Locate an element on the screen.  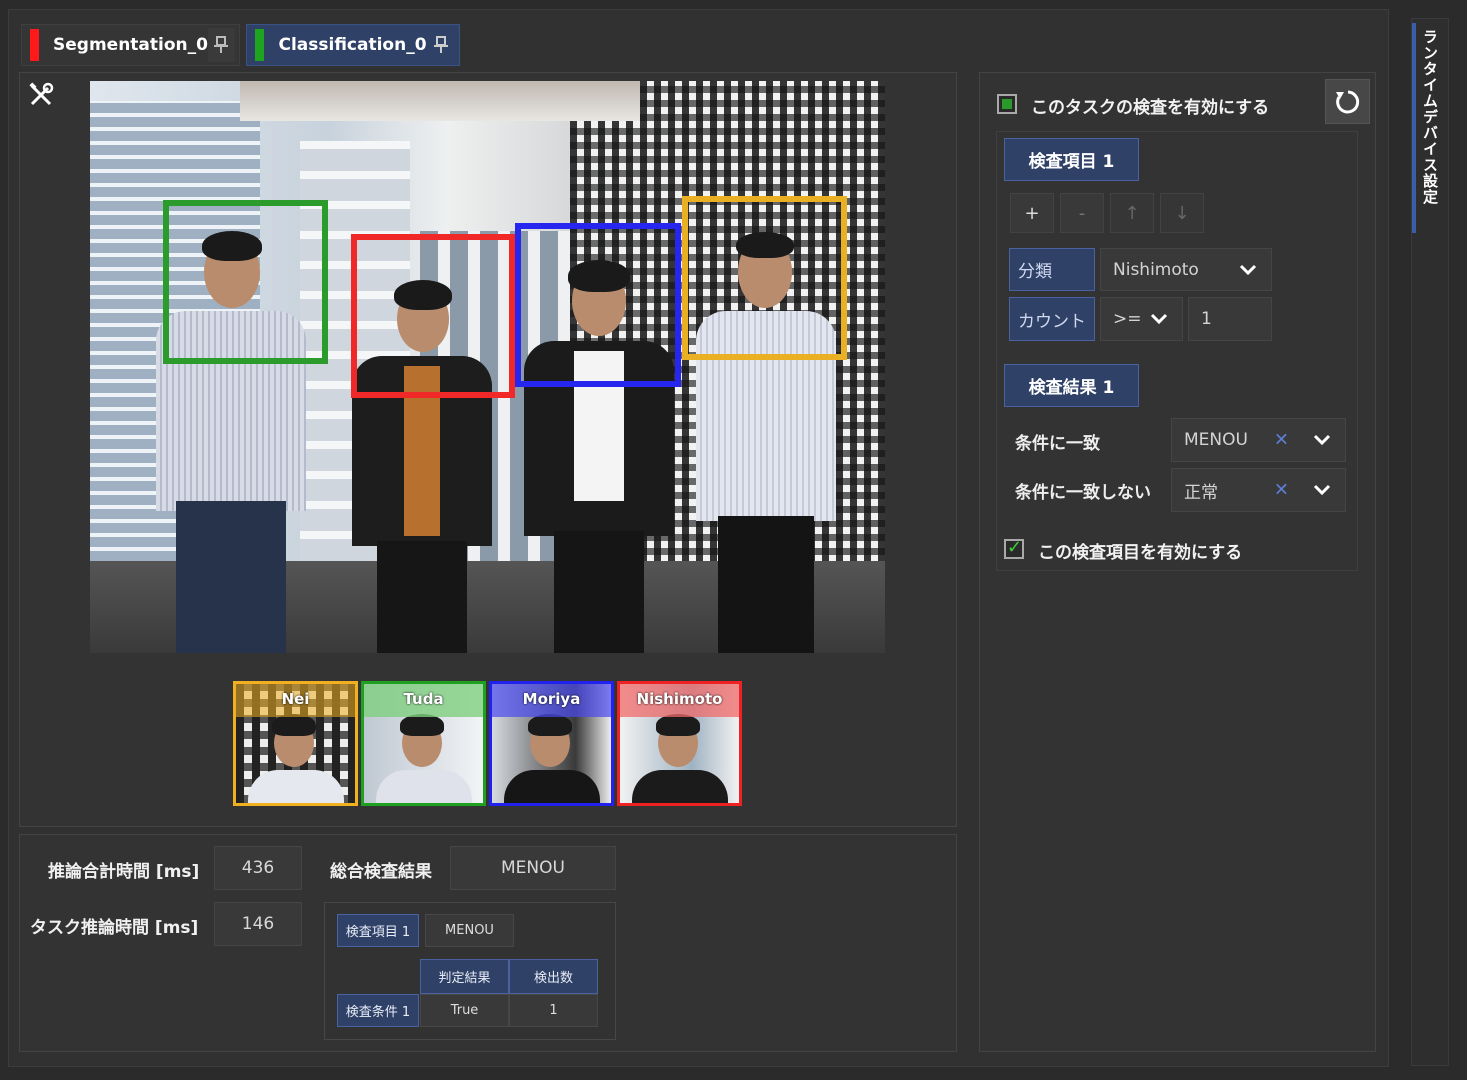
nomatch-label: 条件に一致しない is located at coordinates (1083, 493).